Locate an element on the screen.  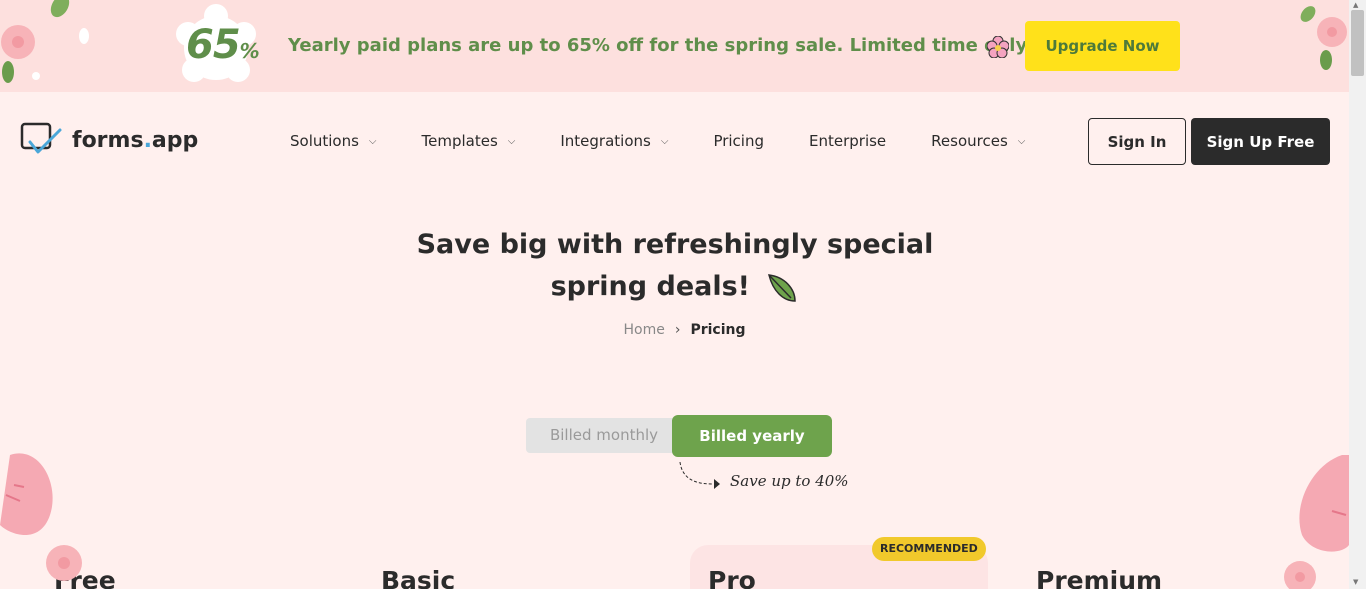
title-line-1: Save big with refreshingly special is located at coordinates (675, 244).